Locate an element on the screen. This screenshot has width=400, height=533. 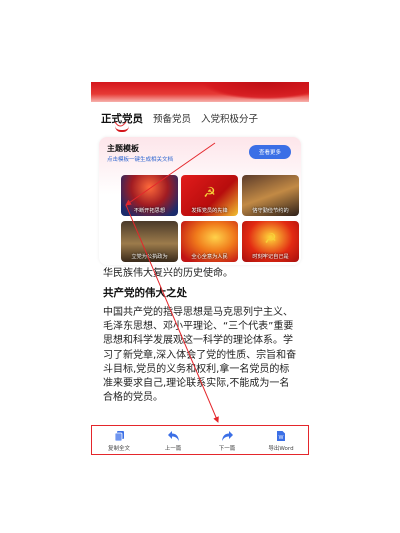
redo-arrow-icon is located at coordinates (227, 436).